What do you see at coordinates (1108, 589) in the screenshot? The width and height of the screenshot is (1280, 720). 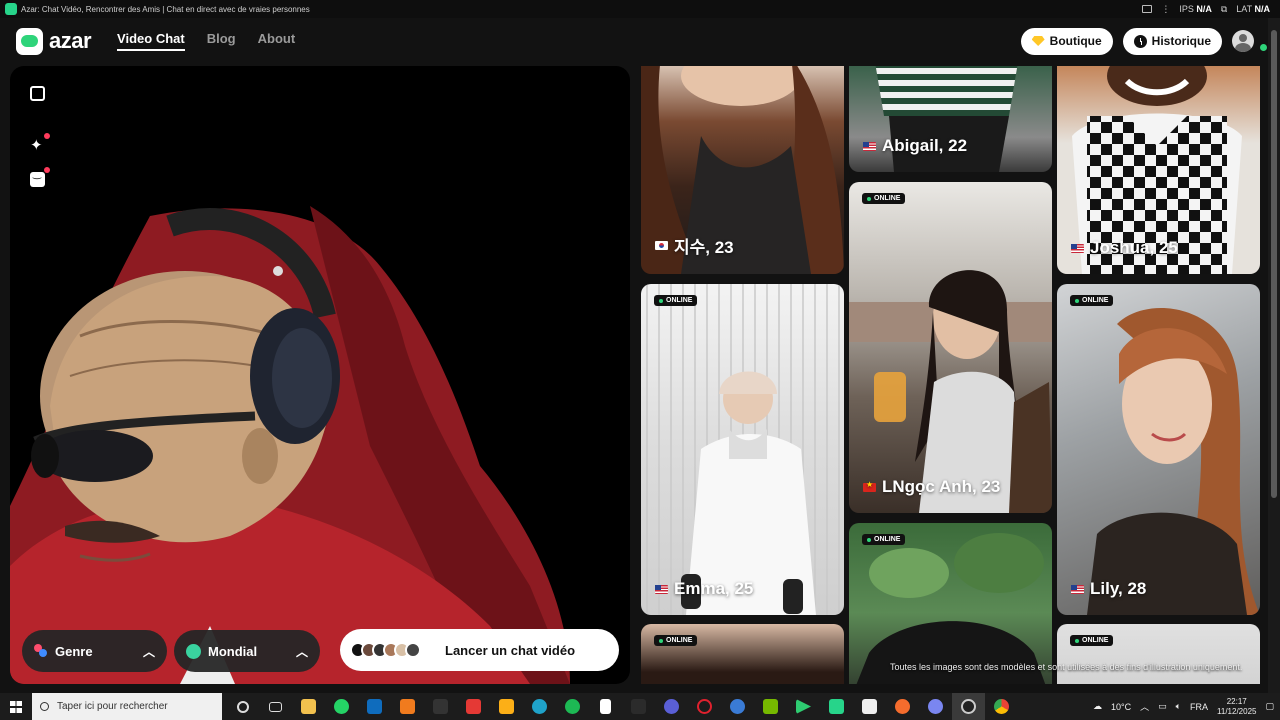 I see `profile-name: Lily, 28` at bounding box center [1108, 589].